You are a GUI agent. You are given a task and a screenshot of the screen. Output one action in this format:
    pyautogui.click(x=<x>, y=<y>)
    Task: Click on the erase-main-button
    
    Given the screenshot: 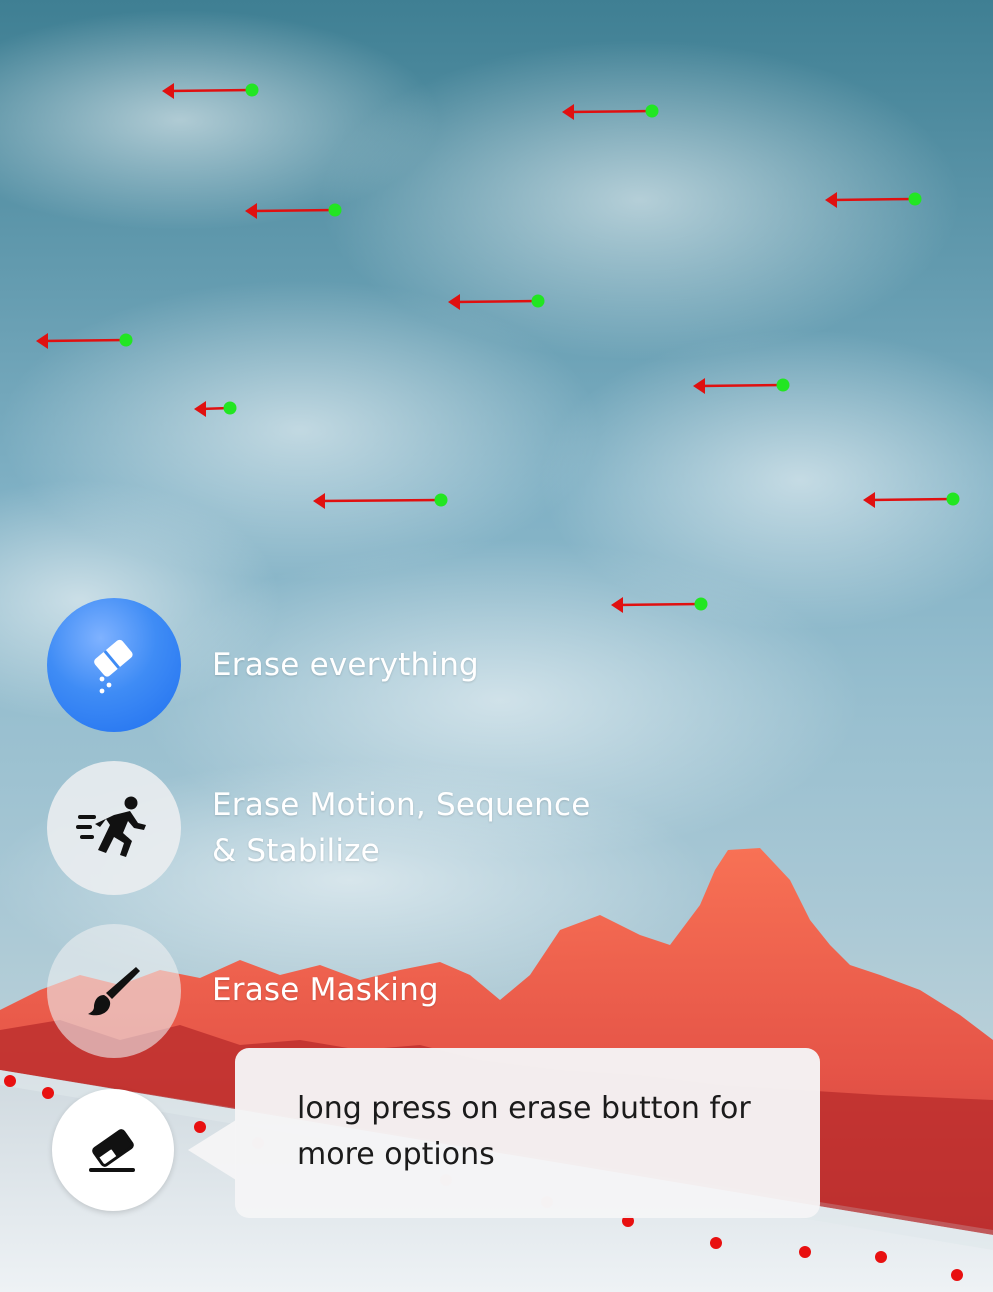 What is the action you would take?
    pyautogui.click(x=113, y=1150)
    